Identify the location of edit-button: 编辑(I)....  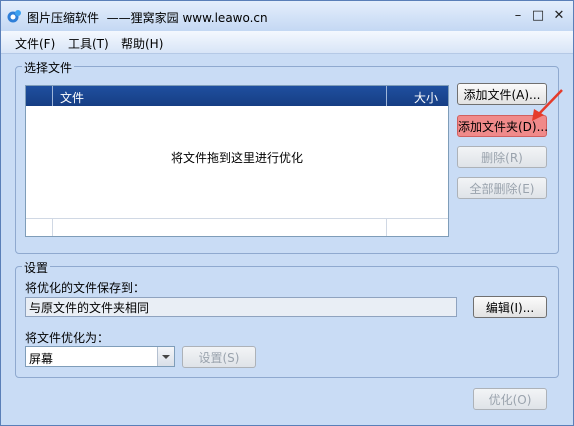
(510, 307).